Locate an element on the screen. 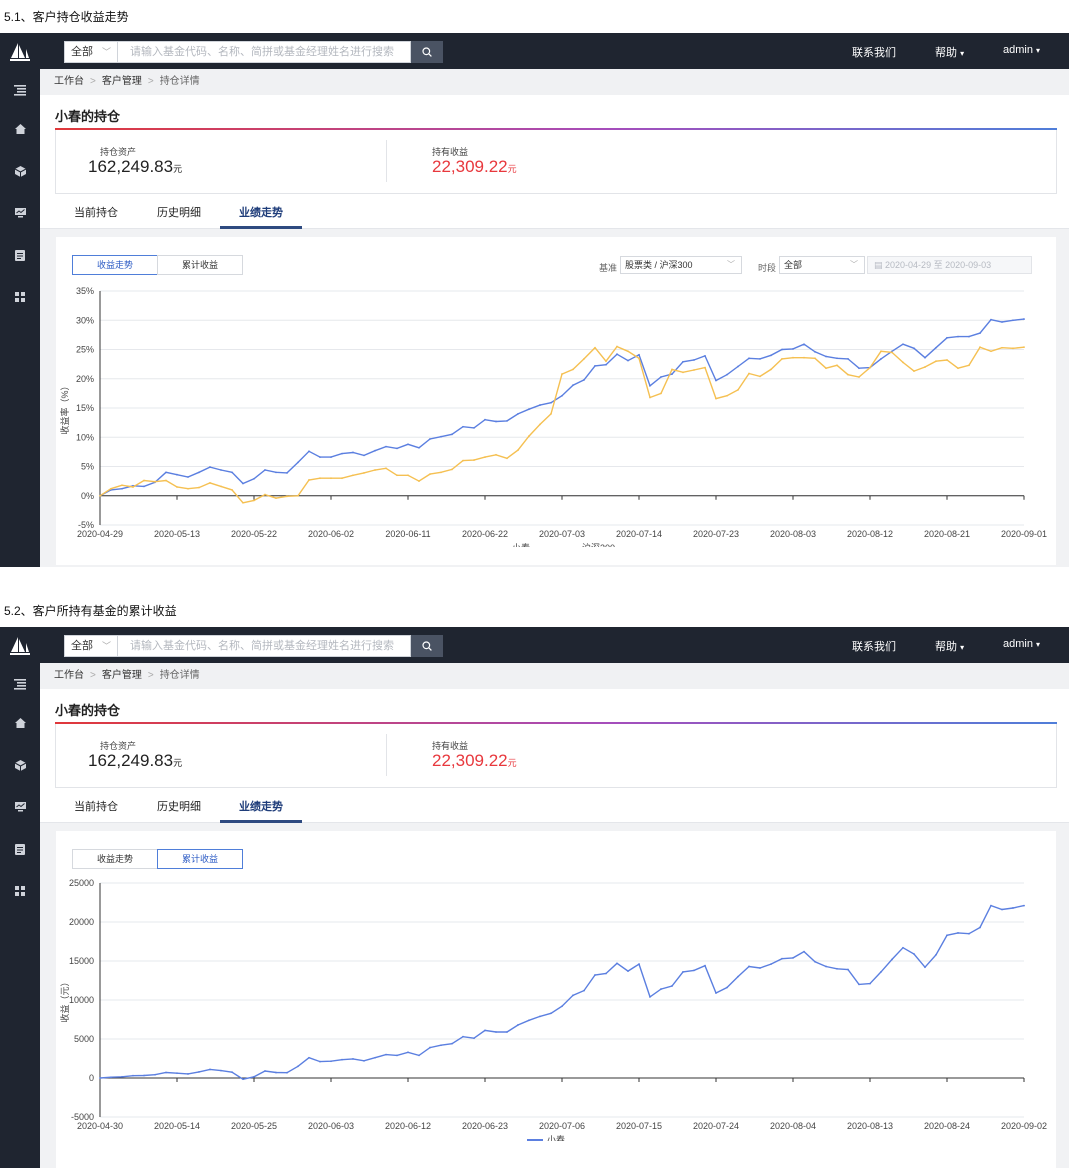 This screenshot has width=1069, height=1172. benchmark-select: 股票类 / 沪深300 ﹀ is located at coordinates (681, 265).